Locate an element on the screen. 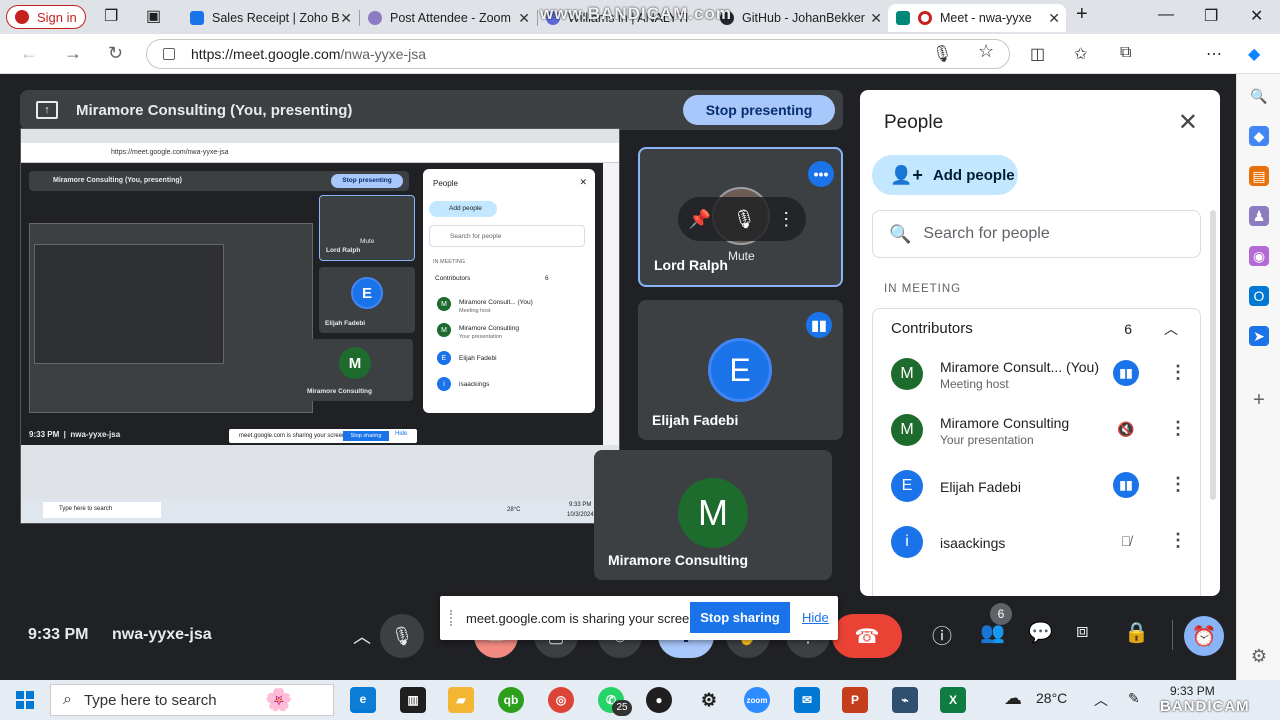  copilot-app-icon: ◉ is located at coordinates (1259, 256).